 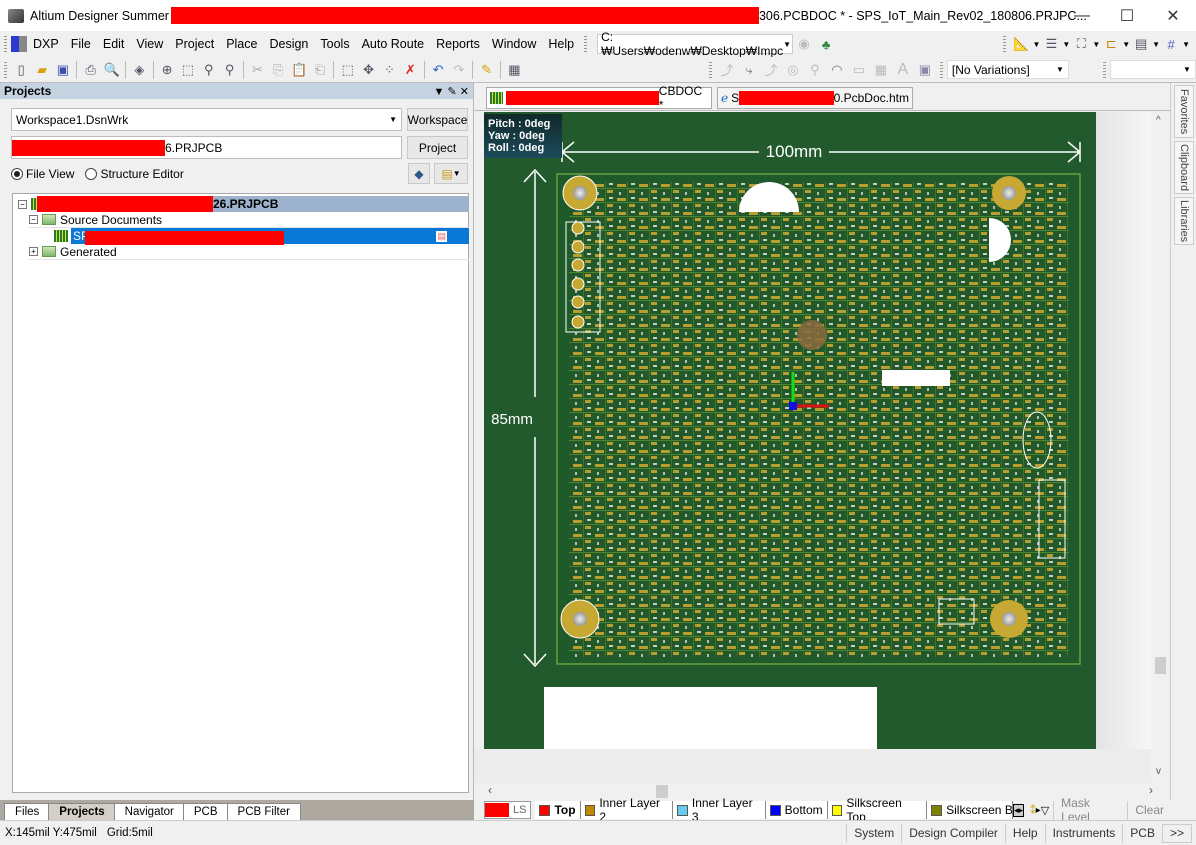 I want to click on status-system-button: System, so click(x=873, y=833).